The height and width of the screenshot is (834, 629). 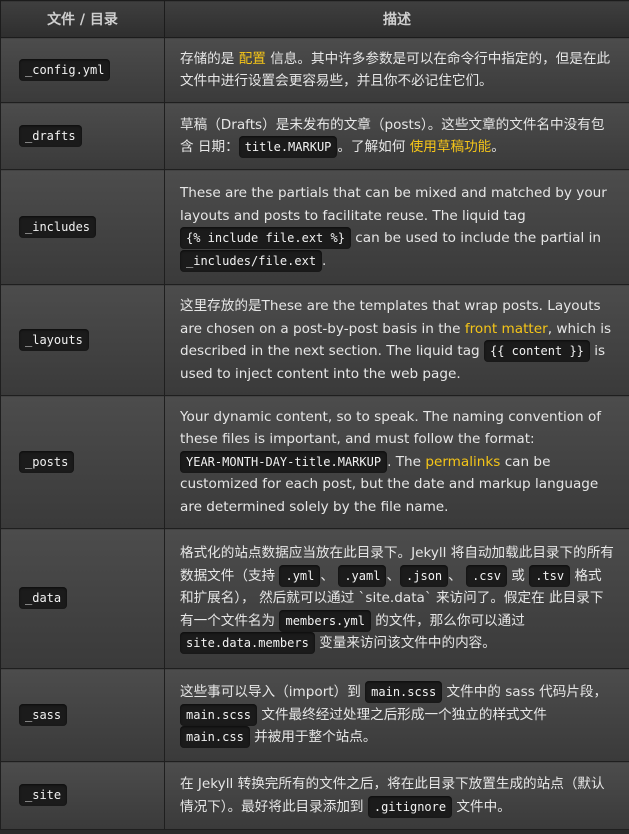 I want to click on description-text: 这些事可以导入（import）到, so click(x=273, y=692).